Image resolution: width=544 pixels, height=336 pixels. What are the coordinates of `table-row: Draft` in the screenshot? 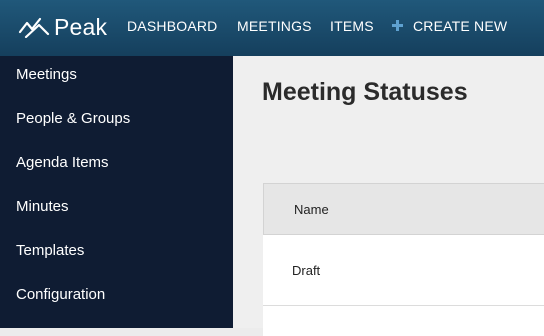 It's located at (403, 270).